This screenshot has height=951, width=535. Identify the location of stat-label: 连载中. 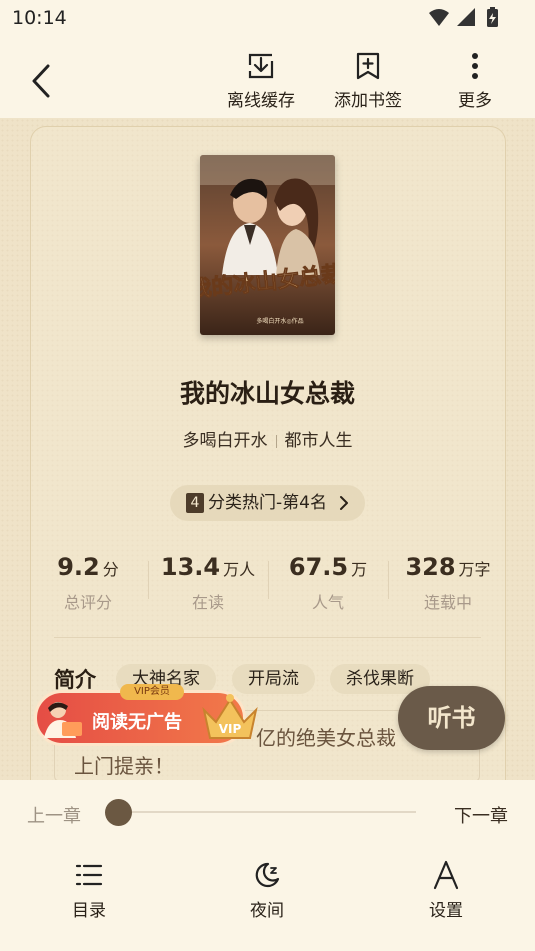
(447, 602).